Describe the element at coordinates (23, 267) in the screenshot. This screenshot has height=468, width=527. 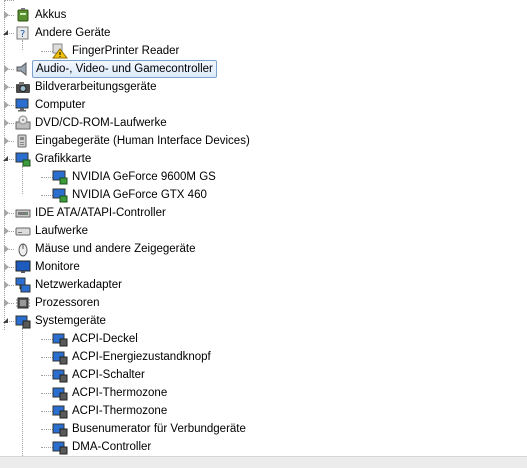
I see `monitor-icon` at that location.